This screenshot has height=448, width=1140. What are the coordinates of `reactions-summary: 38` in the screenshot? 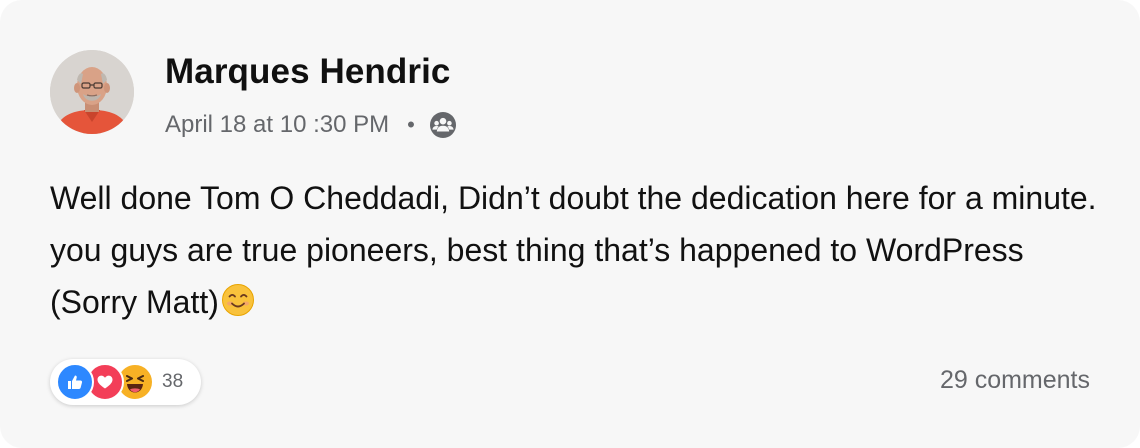 It's located at (126, 382).